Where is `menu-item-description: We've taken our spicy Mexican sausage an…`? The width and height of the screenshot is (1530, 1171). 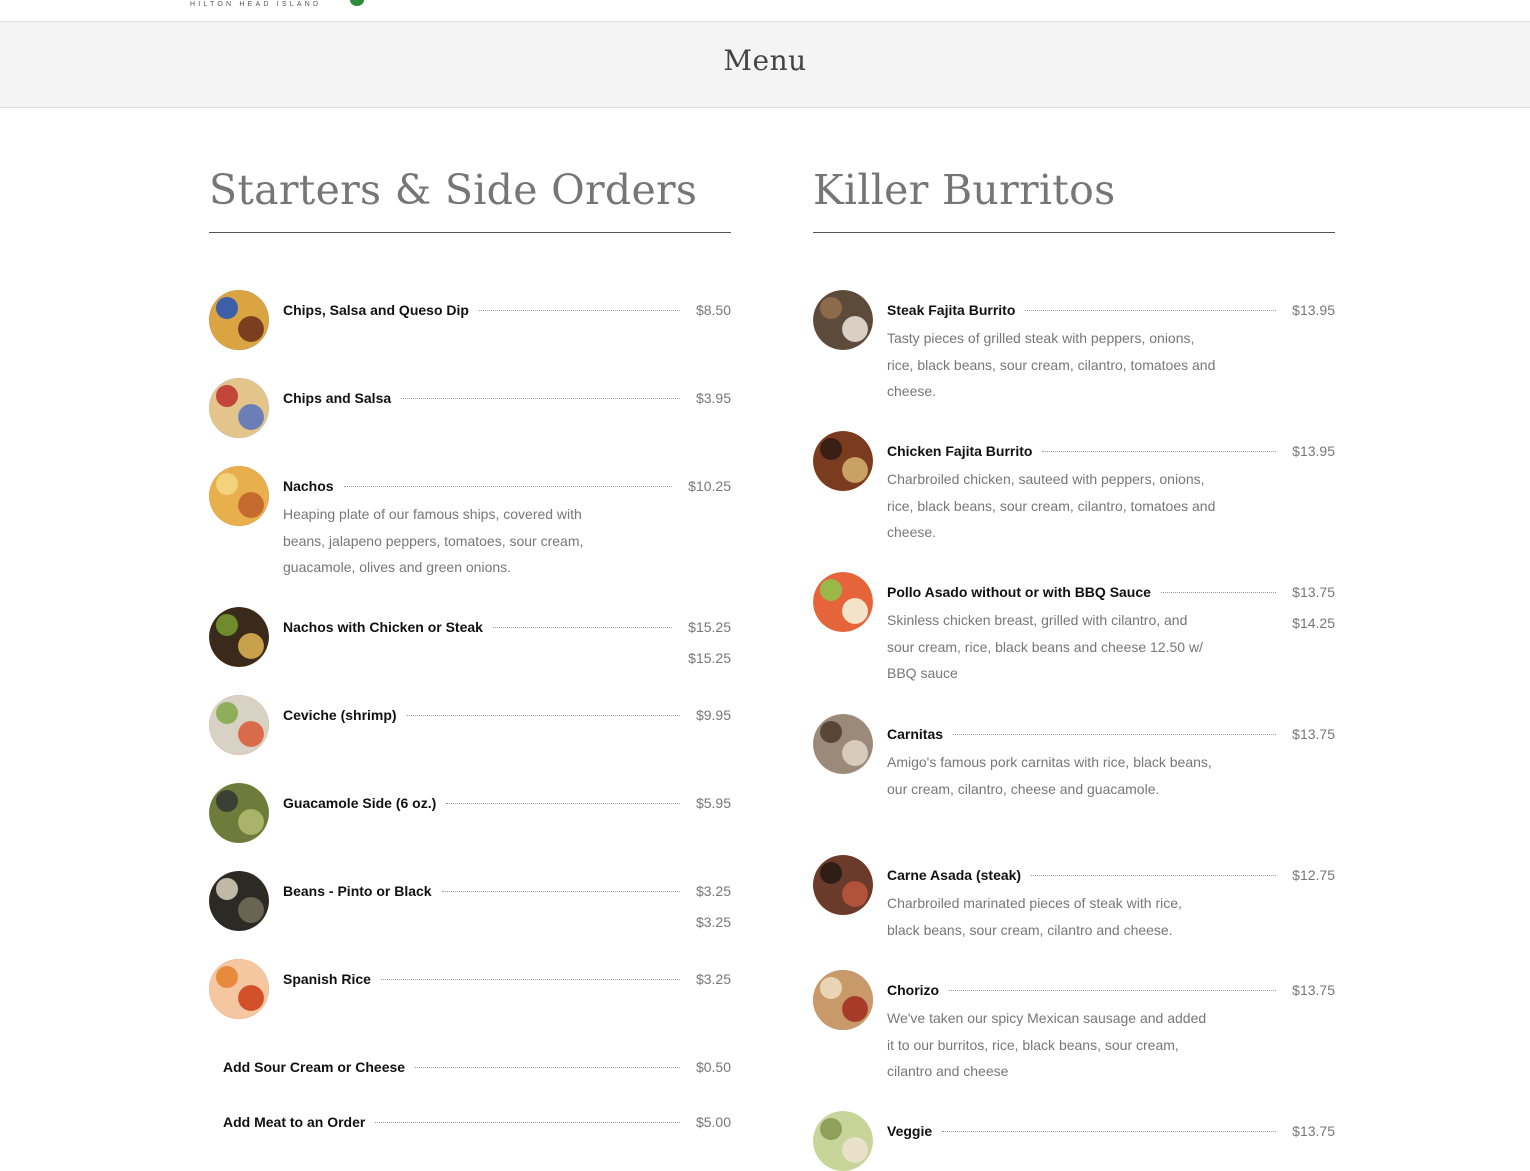
menu-item-description: We've taken our spicy Mexican sausage an… is located at coordinates (1047, 1044).